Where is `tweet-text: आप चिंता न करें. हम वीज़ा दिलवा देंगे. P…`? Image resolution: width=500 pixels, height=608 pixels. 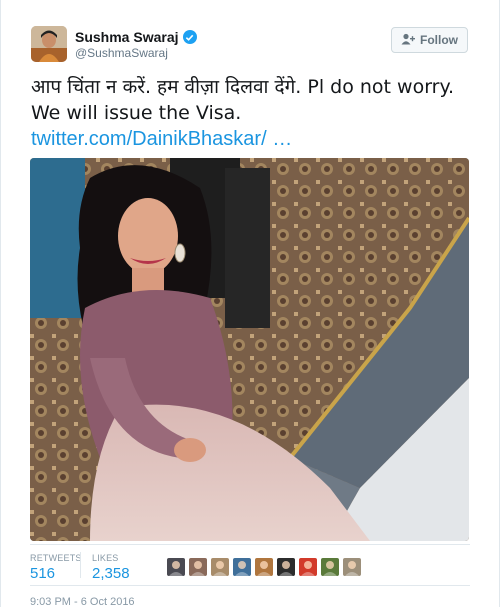 tweet-text: आप चिंता न करें. हम वीज़ा दिलवा देंगे. P… is located at coordinates (243, 100).